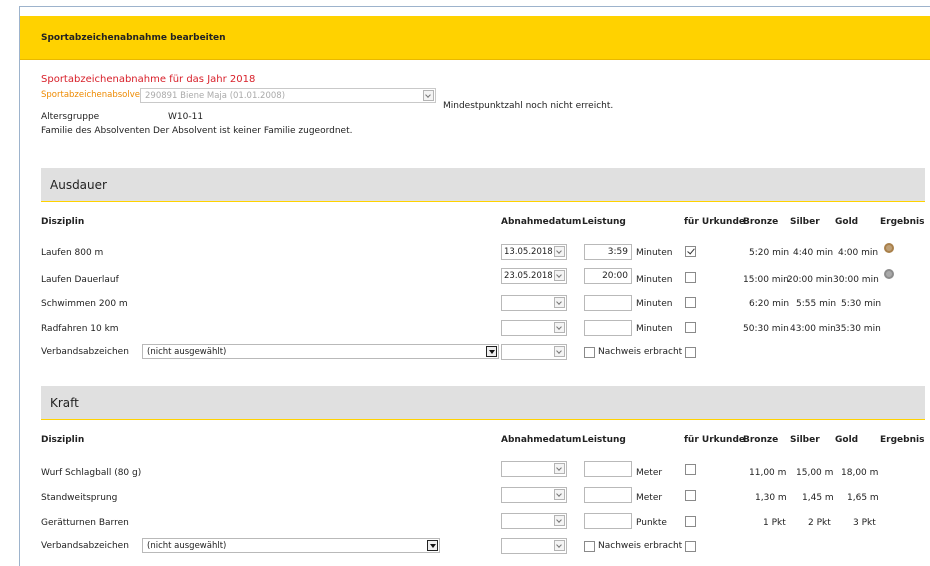 The height and width of the screenshot is (566, 930). What do you see at coordinates (816, 304) in the screenshot?
I see `silber-value: 5:55 min` at bounding box center [816, 304].